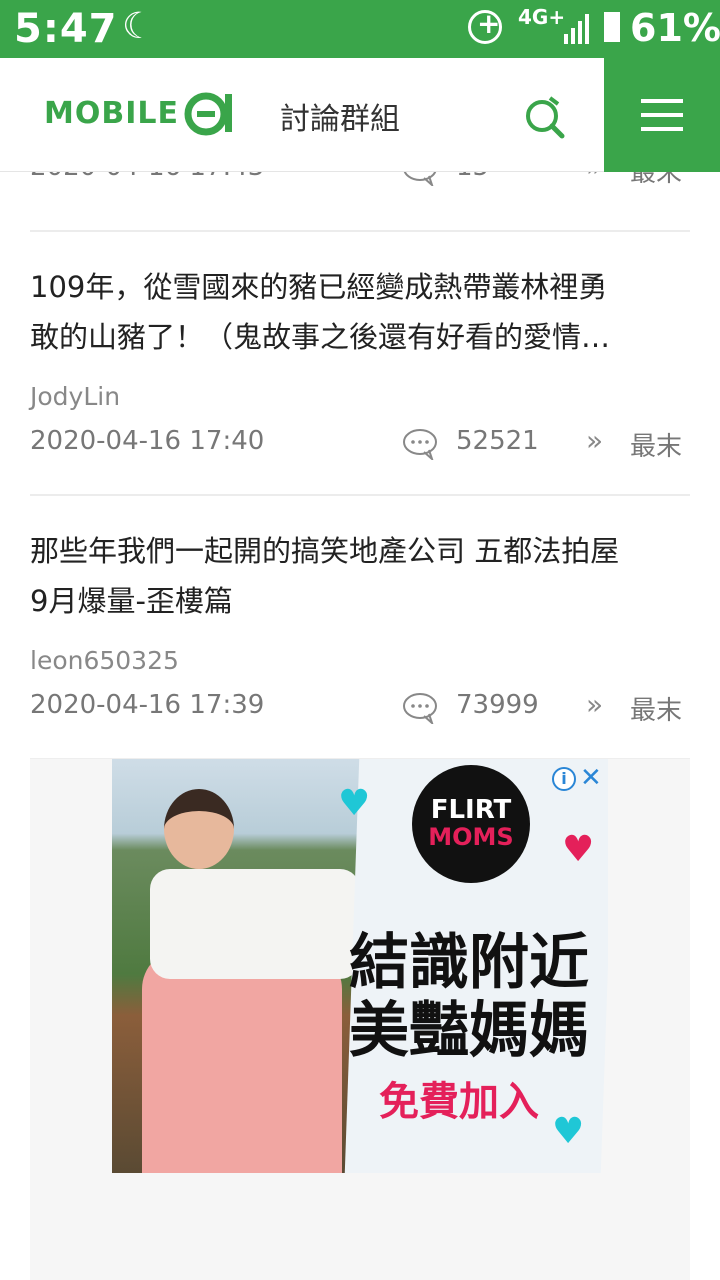  Describe the element at coordinates (111, 113) in the screenshot. I see `logo-text: MOBILE` at that location.